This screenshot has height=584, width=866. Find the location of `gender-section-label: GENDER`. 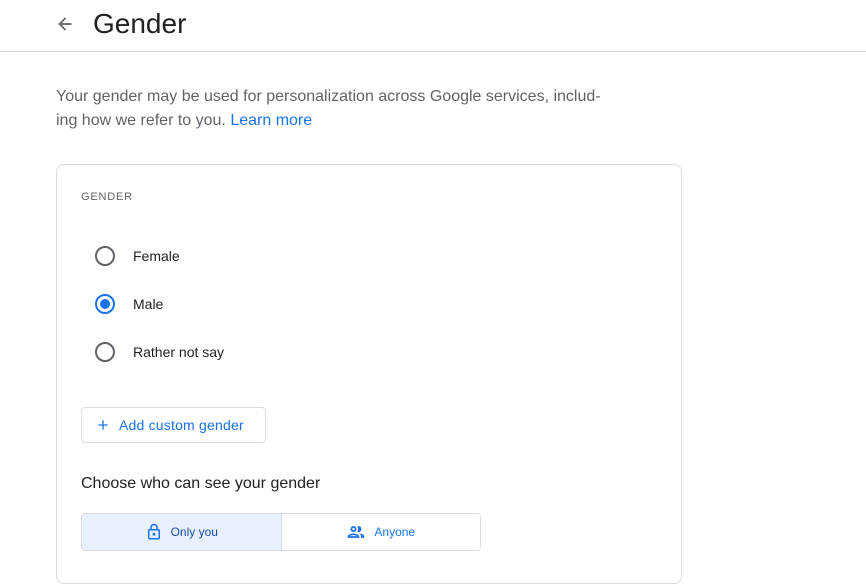

gender-section-label: GENDER is located at coordinates (107, 197).